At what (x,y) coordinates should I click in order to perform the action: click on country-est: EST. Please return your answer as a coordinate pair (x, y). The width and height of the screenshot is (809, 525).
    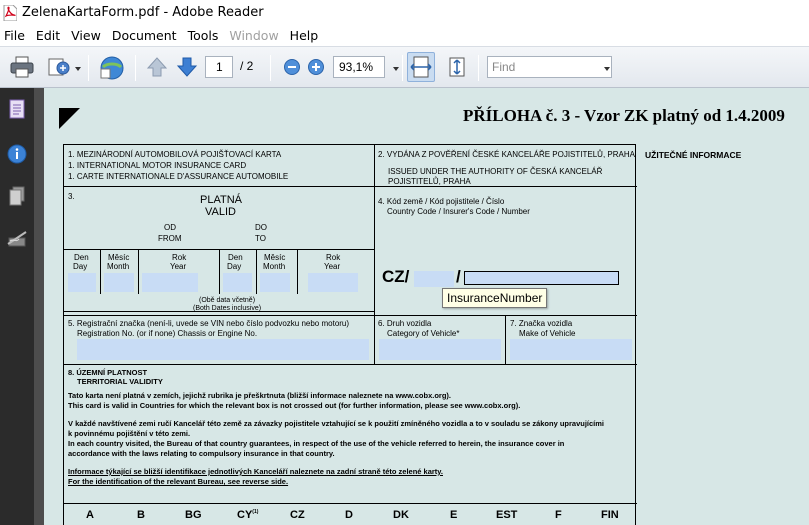
    Looking at the image, I should click on (506, 515).